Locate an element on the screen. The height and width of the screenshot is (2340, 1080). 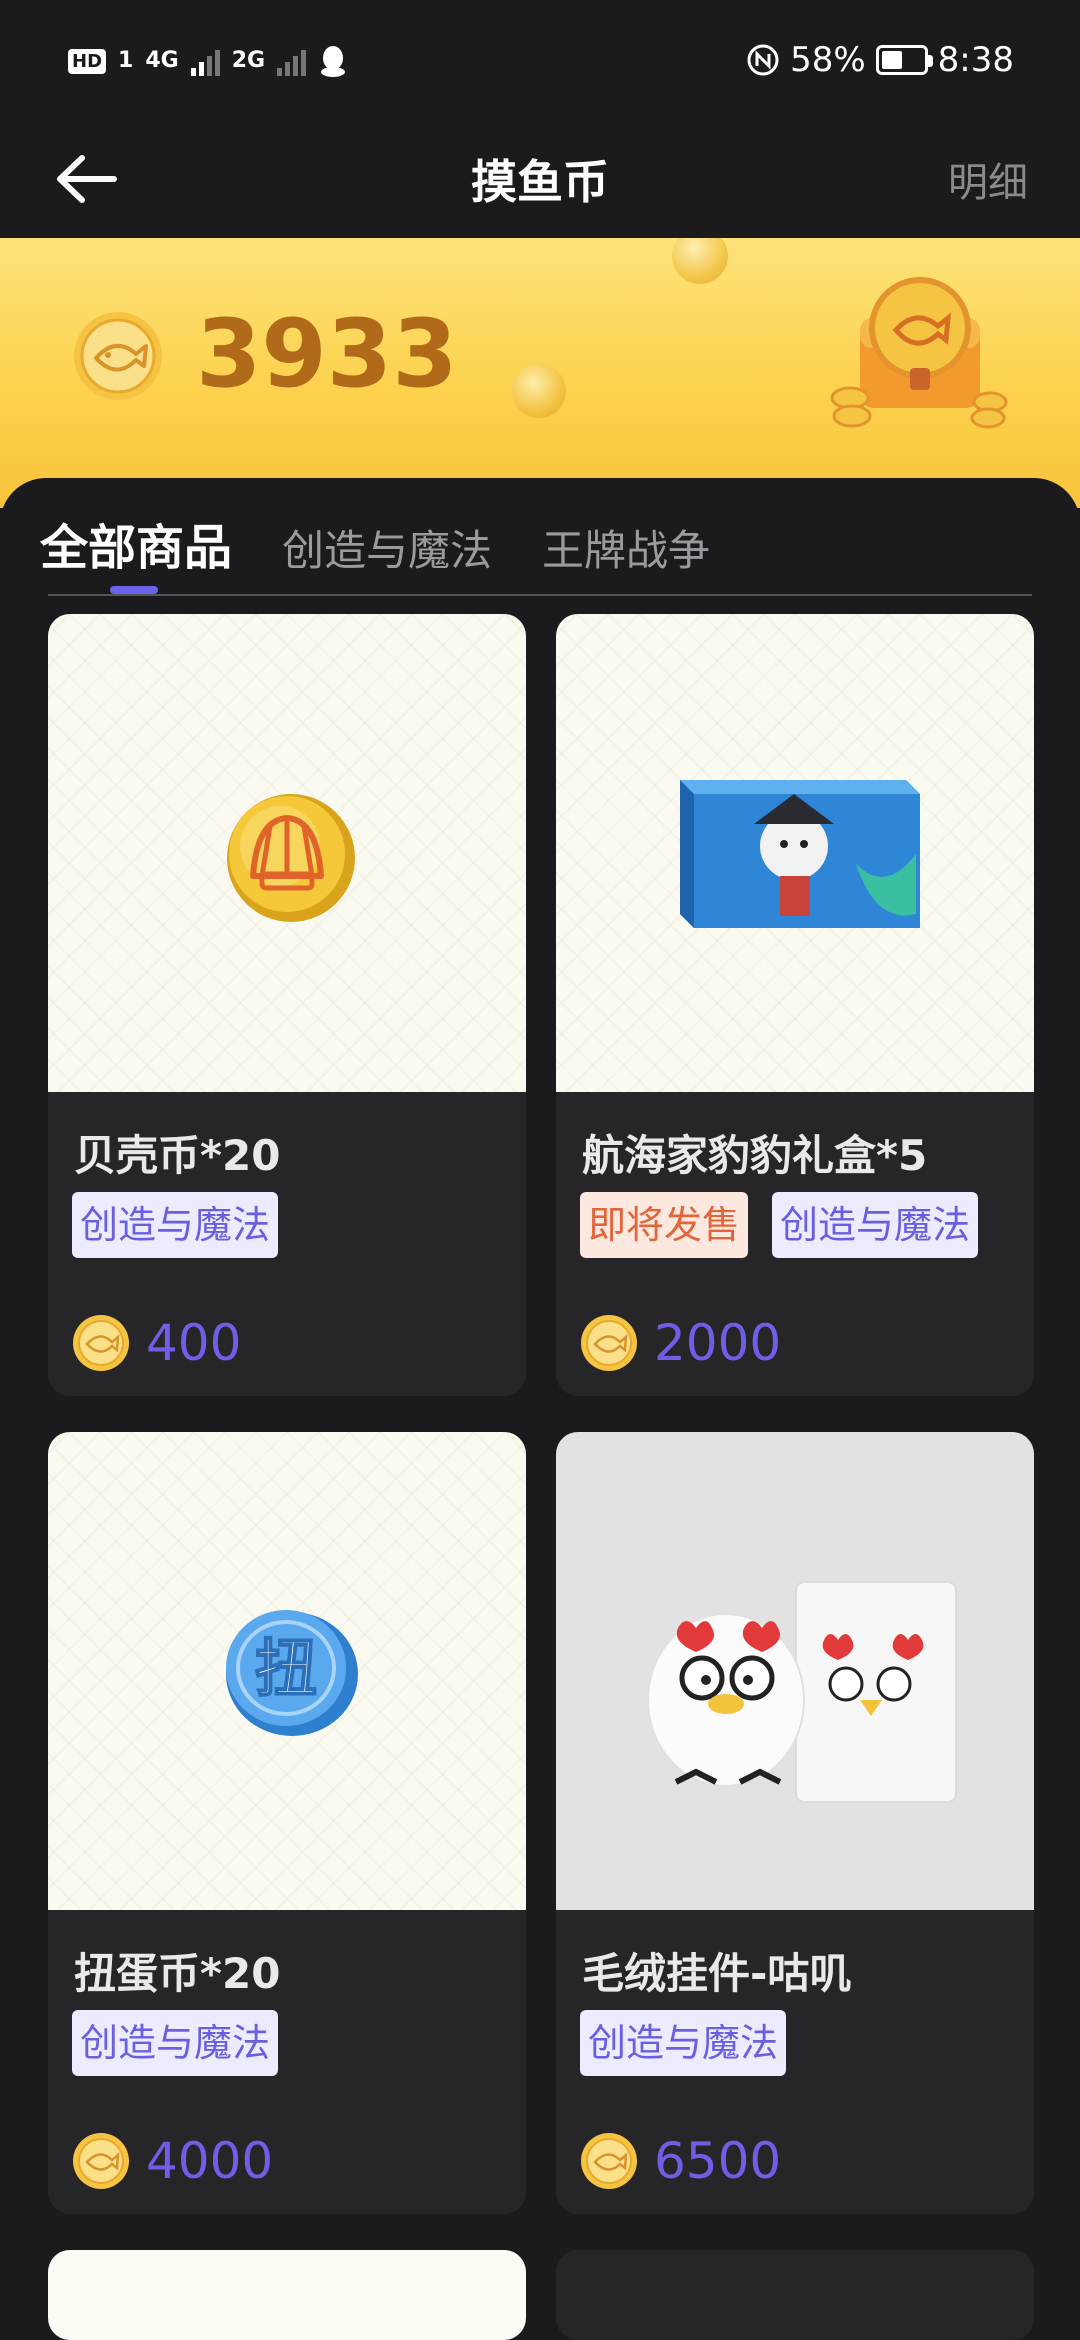
gacha-coin-char: 扭 is located at coordinates (286, 1668).